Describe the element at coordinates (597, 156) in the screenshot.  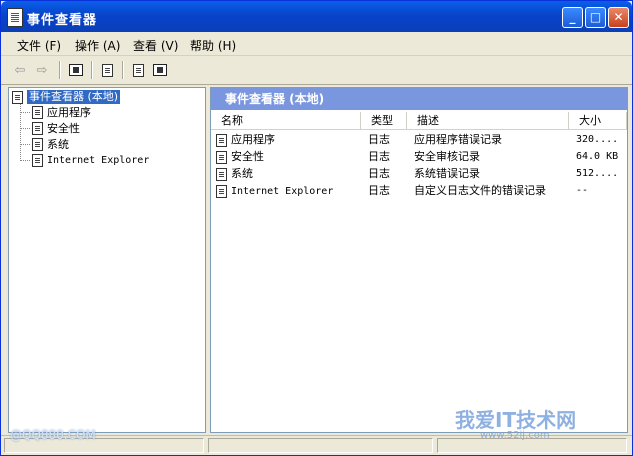
I see `row-size: 64.0 KB` at that location.